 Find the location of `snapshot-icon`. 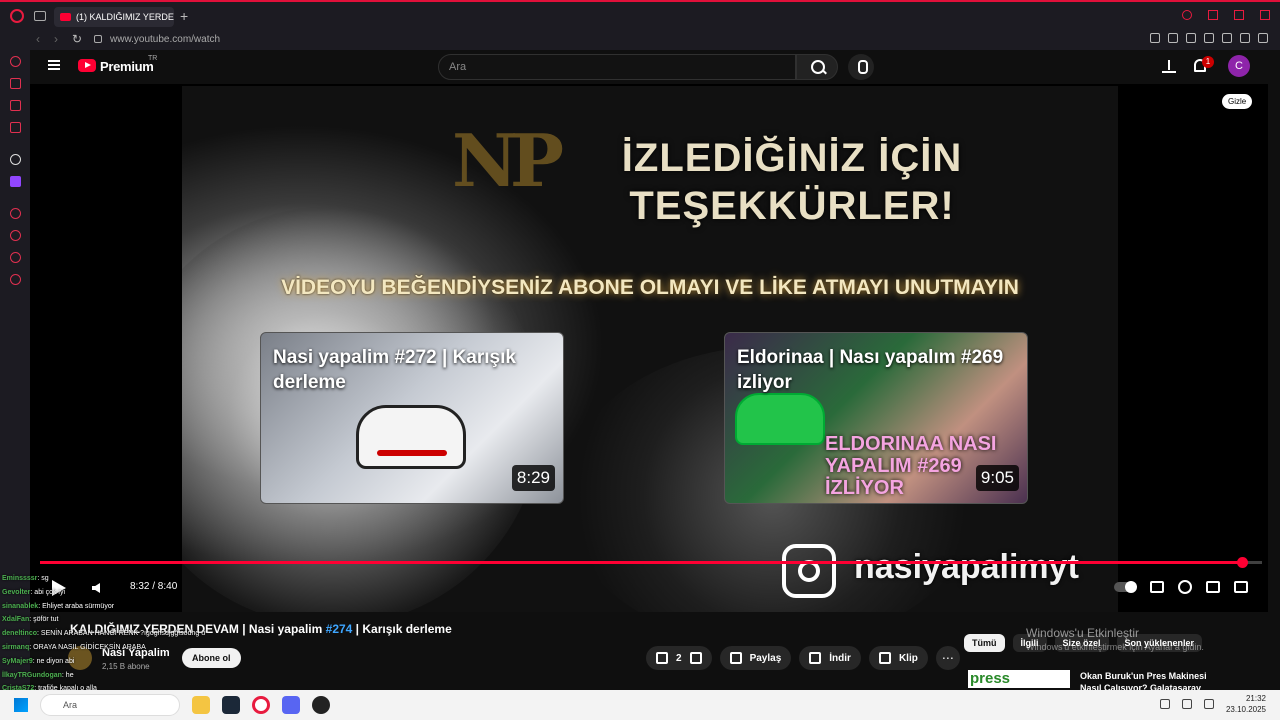

snapshot-icon is located at coordinates (1173, 38).